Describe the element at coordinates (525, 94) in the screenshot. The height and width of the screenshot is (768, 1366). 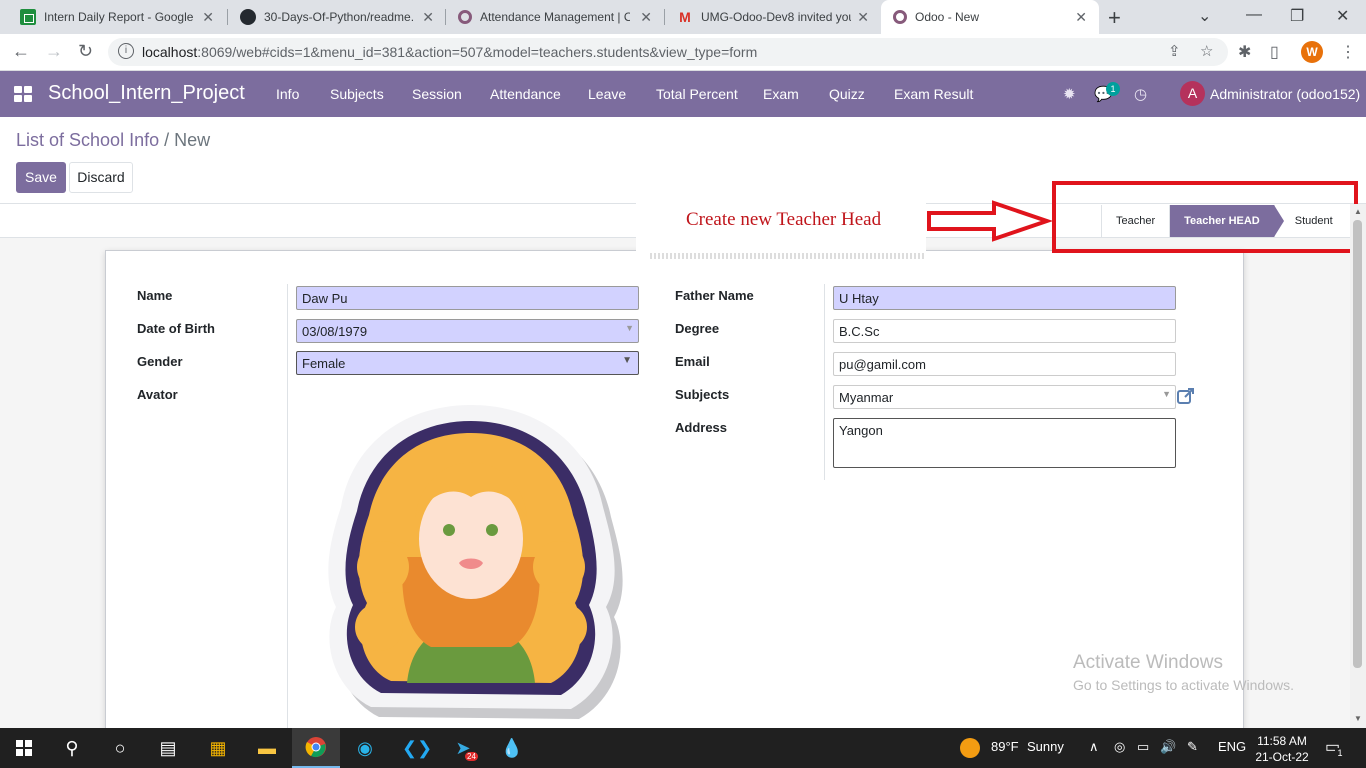
I see `menu-attendance: Attendance` at that location.